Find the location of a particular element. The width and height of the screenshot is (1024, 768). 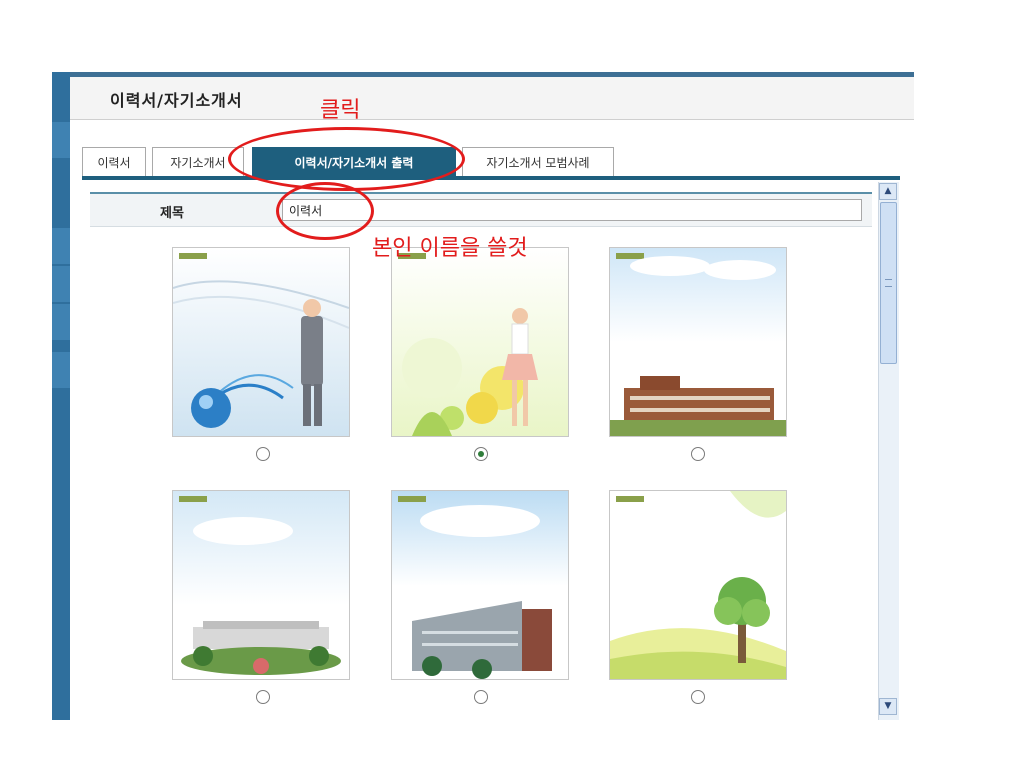

brick-building-image is located at coordinates (698, 342).